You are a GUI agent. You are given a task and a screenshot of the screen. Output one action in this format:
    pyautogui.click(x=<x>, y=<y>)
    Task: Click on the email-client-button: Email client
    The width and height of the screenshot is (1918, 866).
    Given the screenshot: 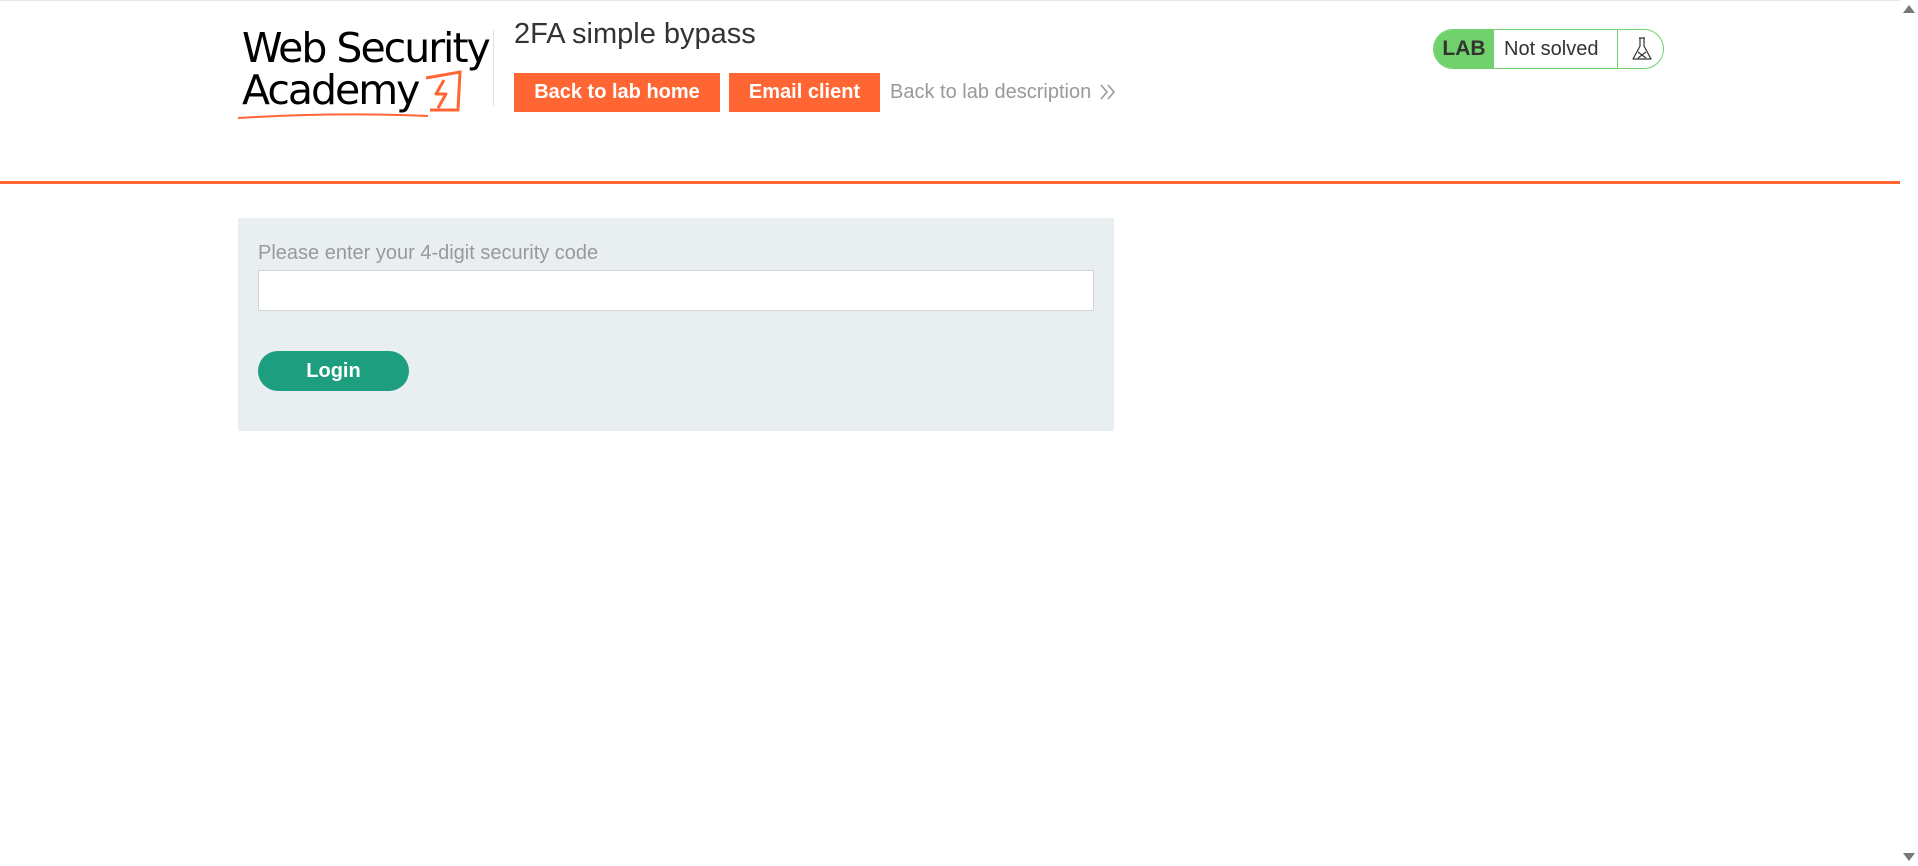 What is the action you would take?
    pyautogui.click(x=804, y=92)
    